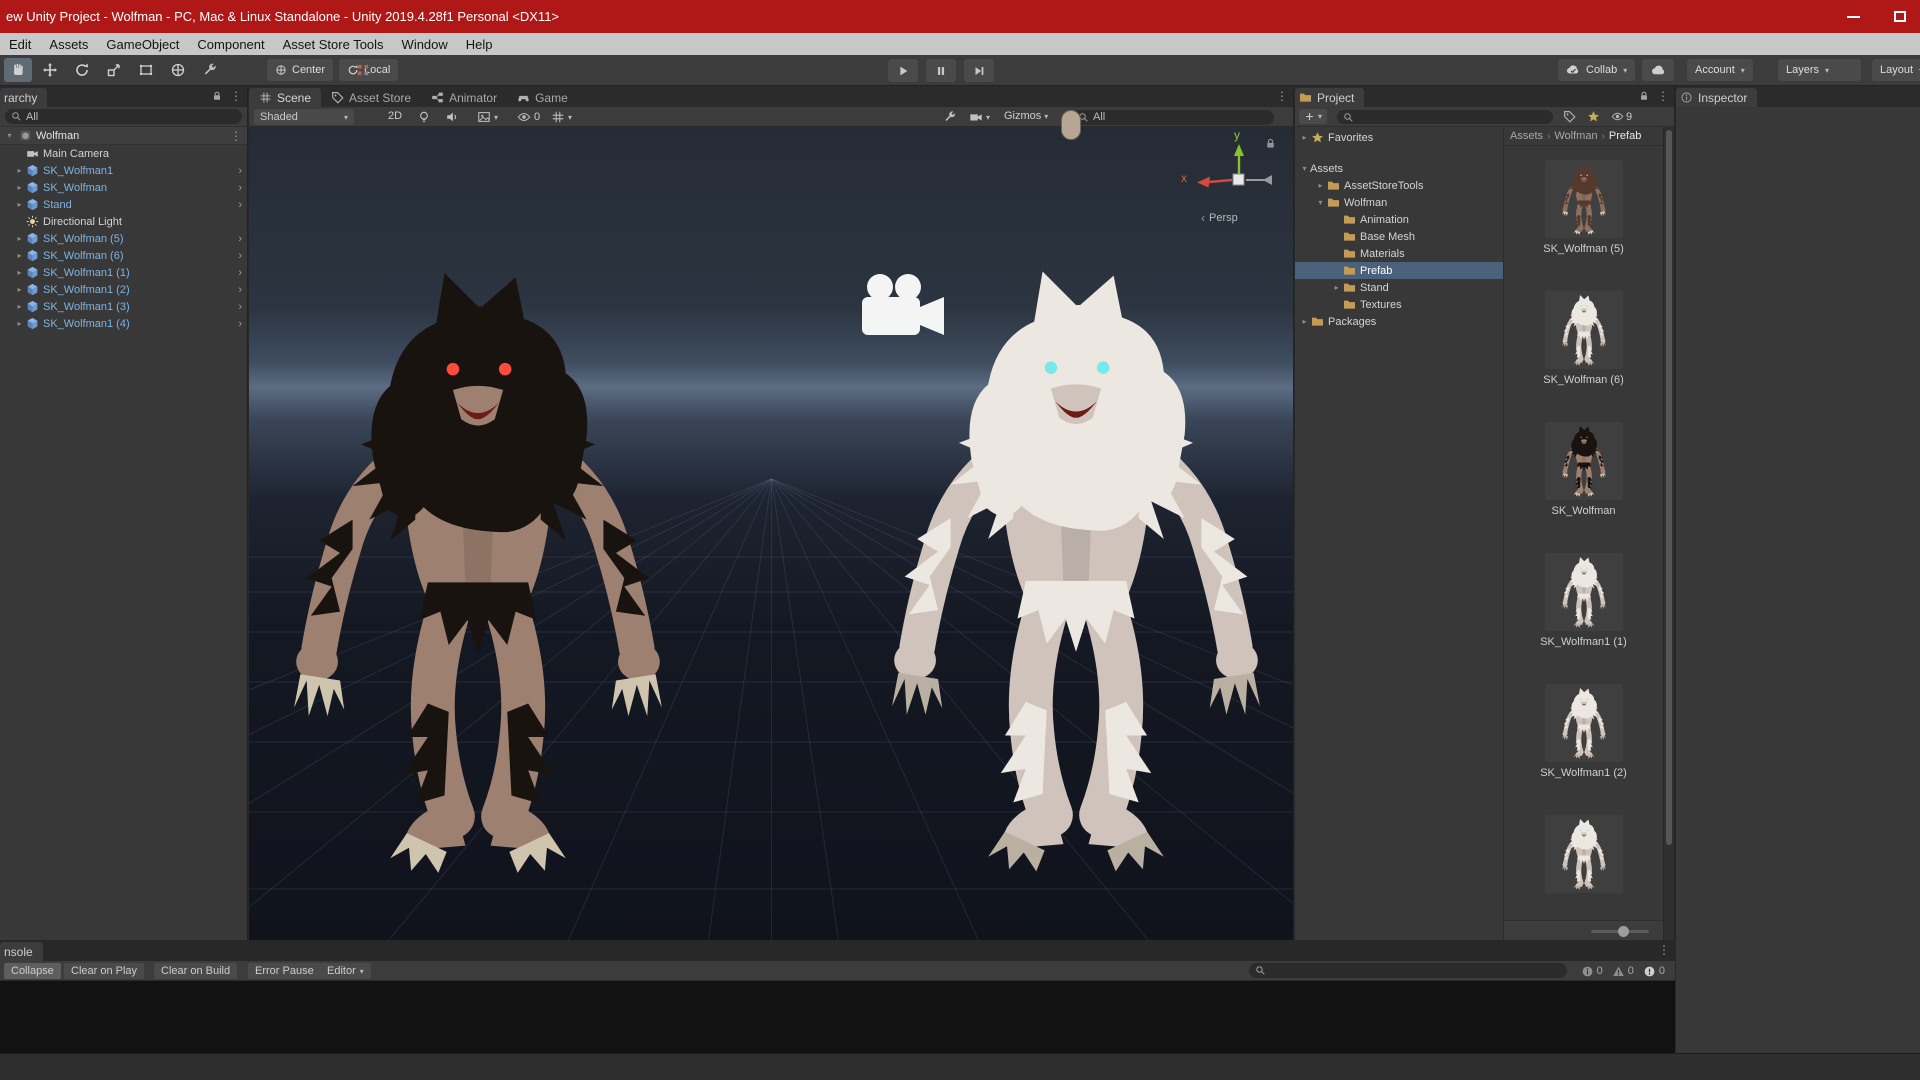 The image size is (1920, 1080). Describe the element at coordinates (1717, 97) in the screenshot. I see `inspector-tab: Inspector` at that location.